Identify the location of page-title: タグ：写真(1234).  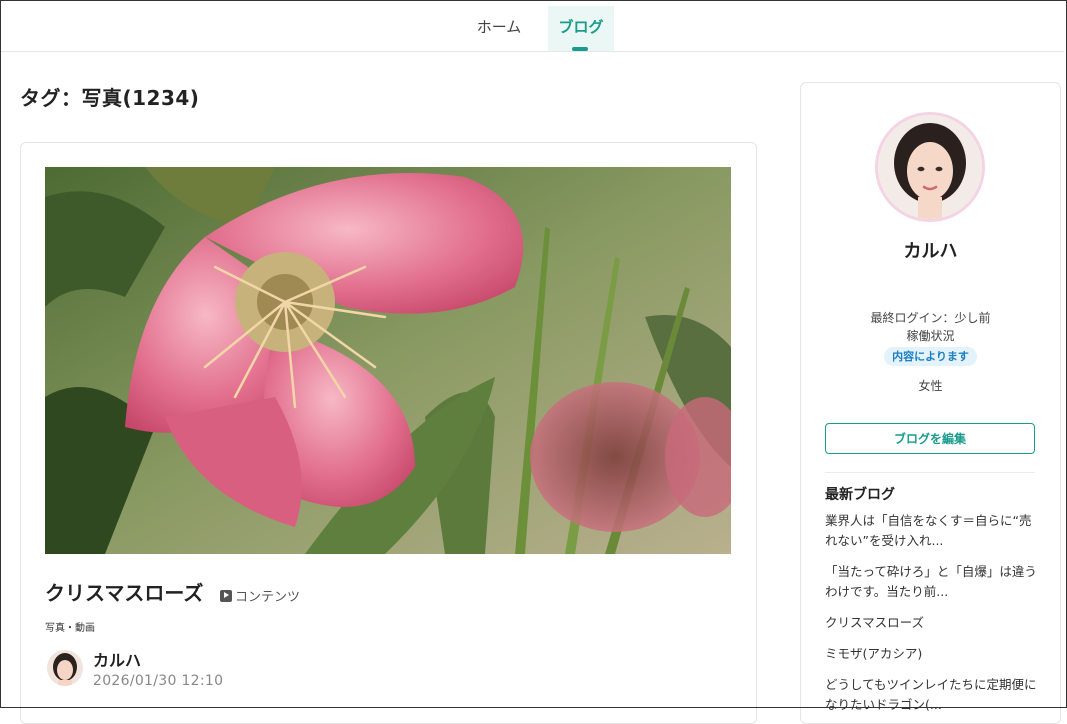
(110, 98).